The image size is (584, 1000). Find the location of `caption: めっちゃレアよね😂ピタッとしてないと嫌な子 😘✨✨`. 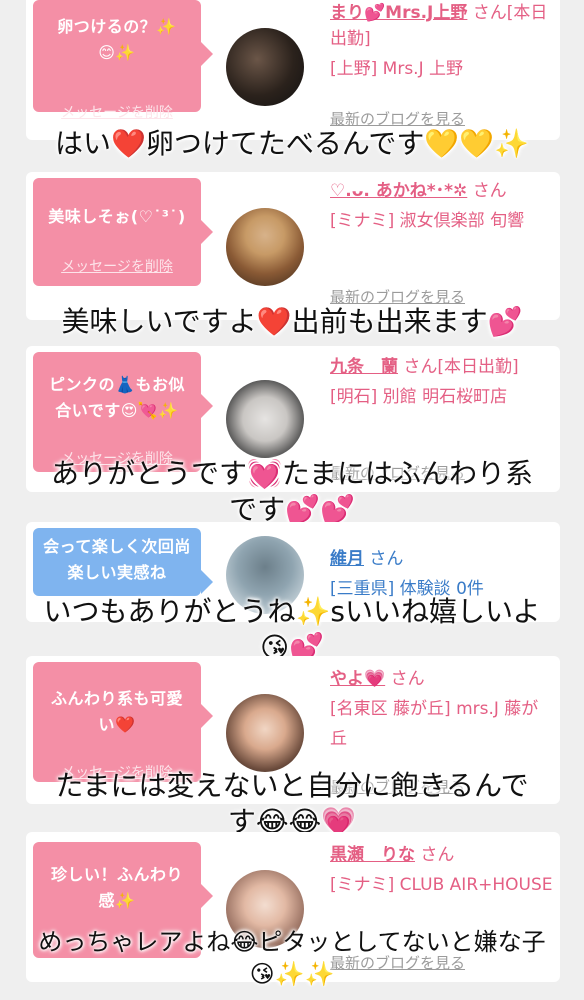

caption: めっちゃレアよね😂ピタッとしてないと嫌な子 😘✨✨ is located at coordinates (292, 958).